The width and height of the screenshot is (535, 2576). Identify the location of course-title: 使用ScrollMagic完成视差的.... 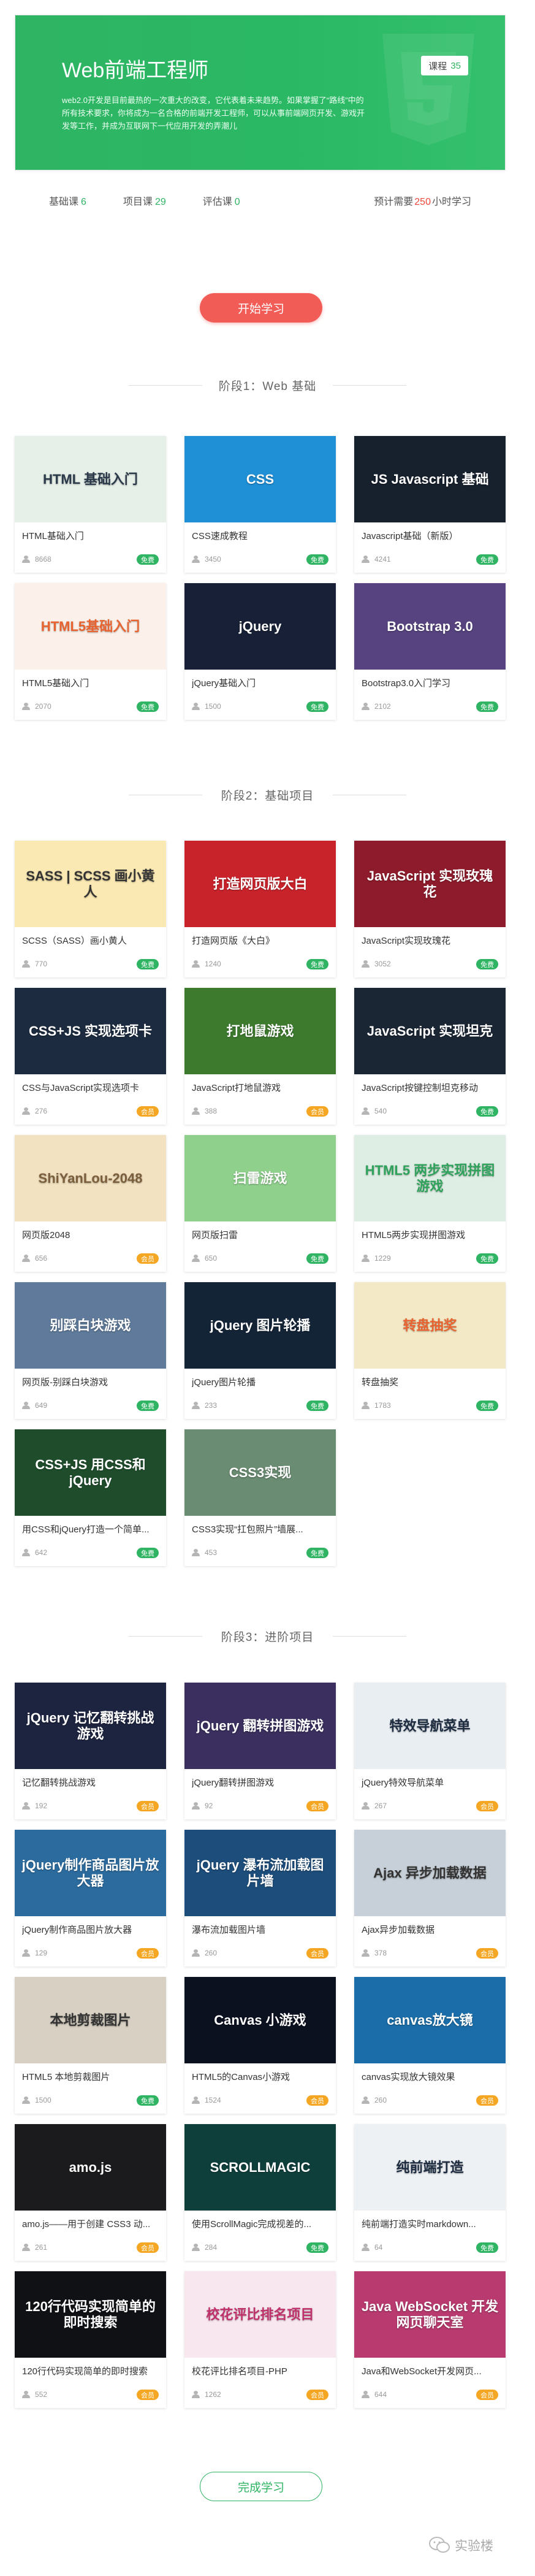
(261, 2223).